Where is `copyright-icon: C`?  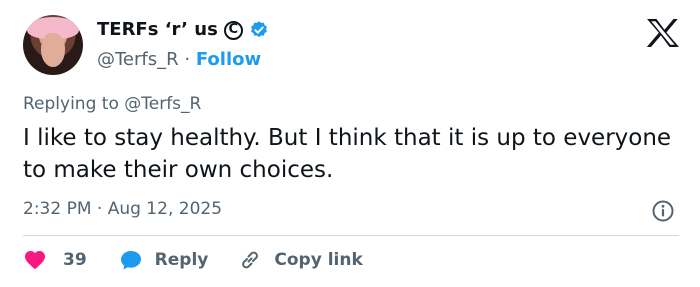
copyright-icon: C is located at coordinates (233, 30).